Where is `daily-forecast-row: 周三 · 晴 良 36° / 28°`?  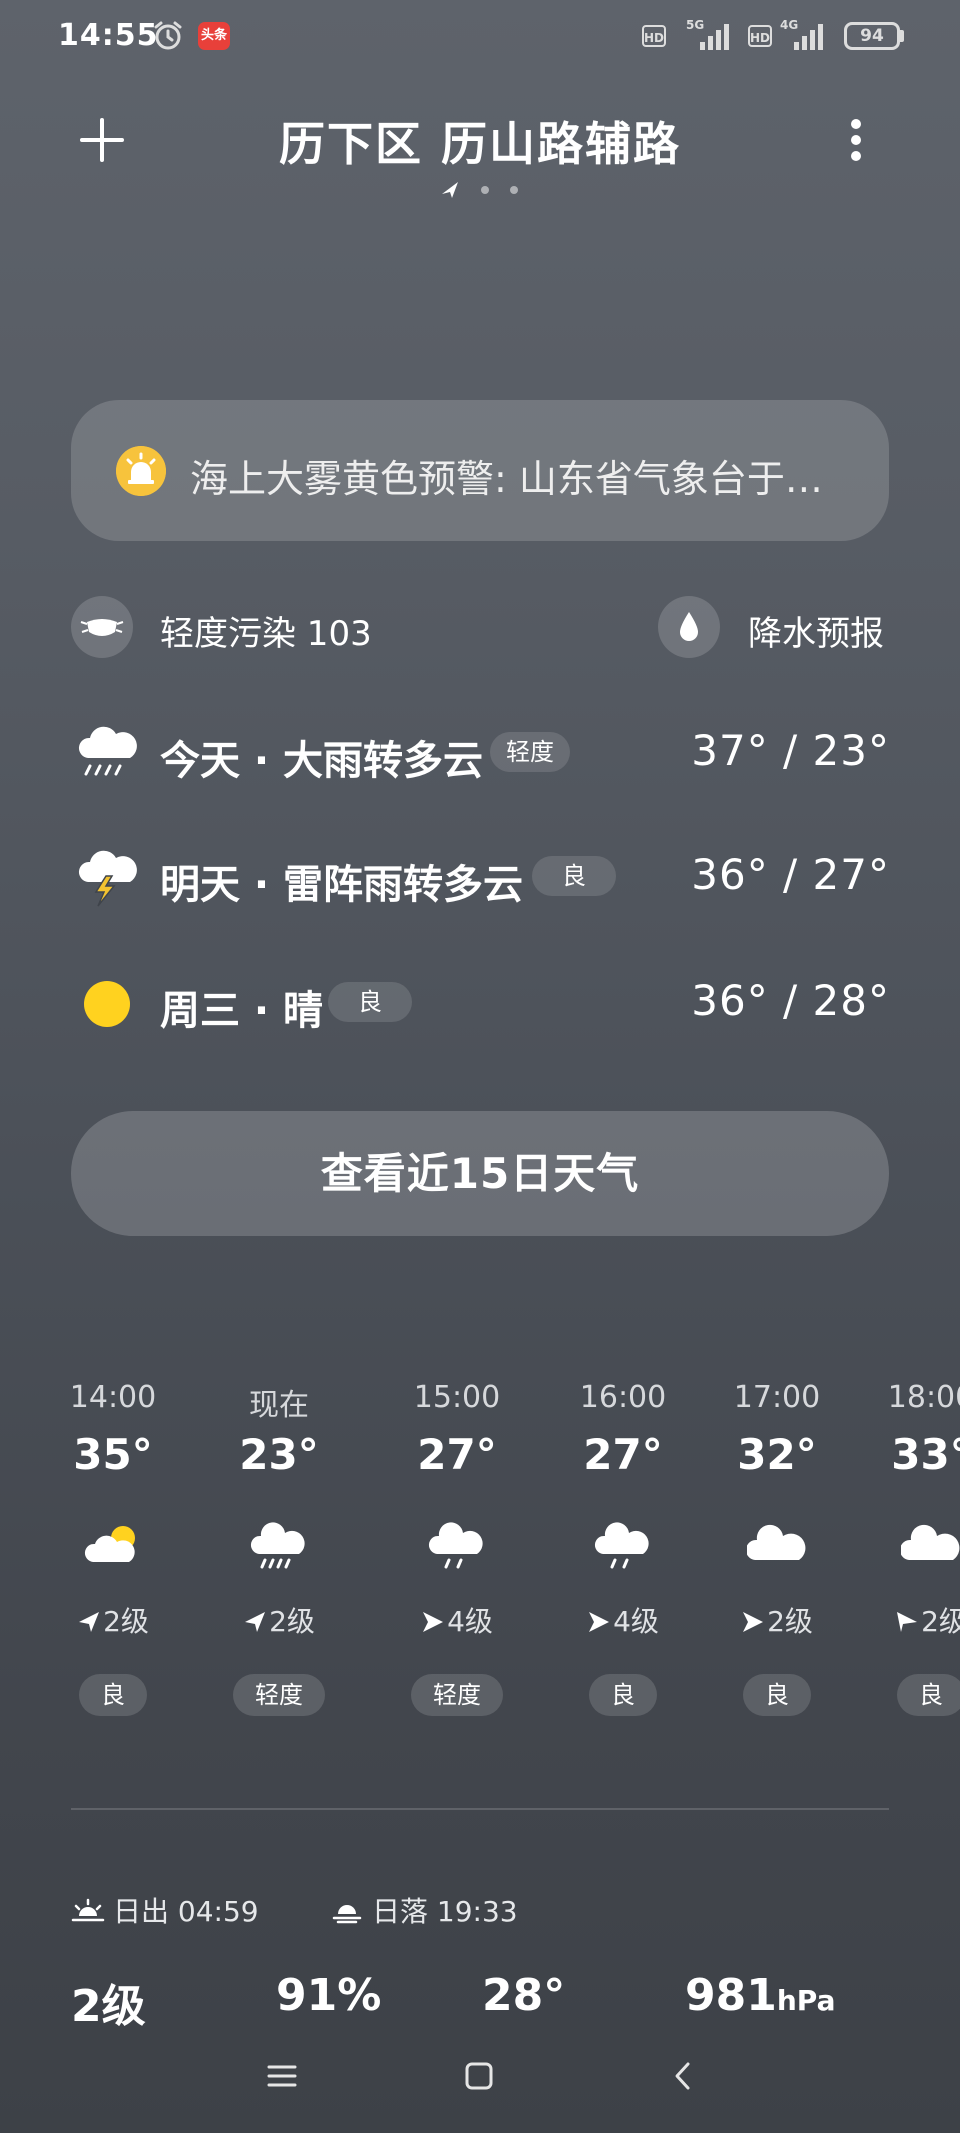
daily-forecast-row: 周三 · 晴 良 36° / 28° is located at coordinates (480, 1003).